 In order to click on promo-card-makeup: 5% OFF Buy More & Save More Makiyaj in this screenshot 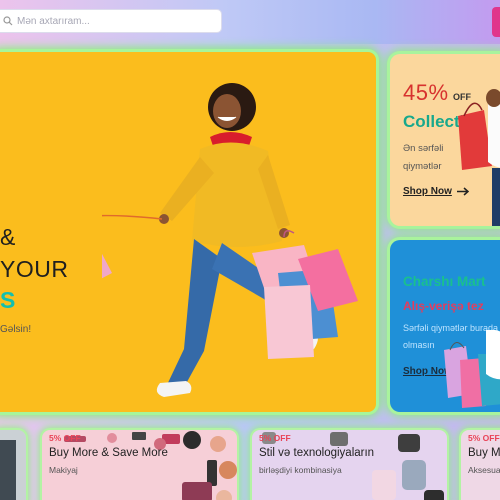, I will do `click(139, 465)`.